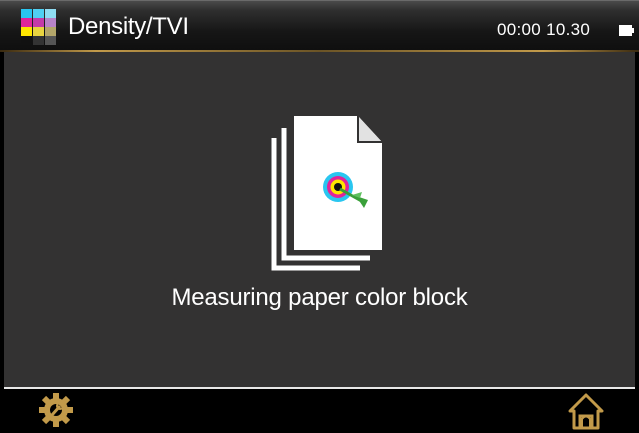 This screenshot has height=433, width=639. I want to click on settings-gear-icon, so click(56, 410).